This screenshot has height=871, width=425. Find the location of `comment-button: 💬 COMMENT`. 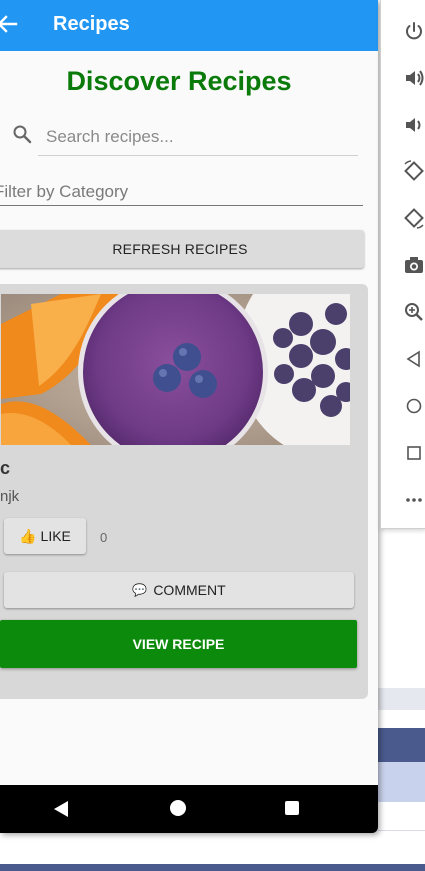

comment-button: 💬 COMMENT is located at coordinates (179, 590).